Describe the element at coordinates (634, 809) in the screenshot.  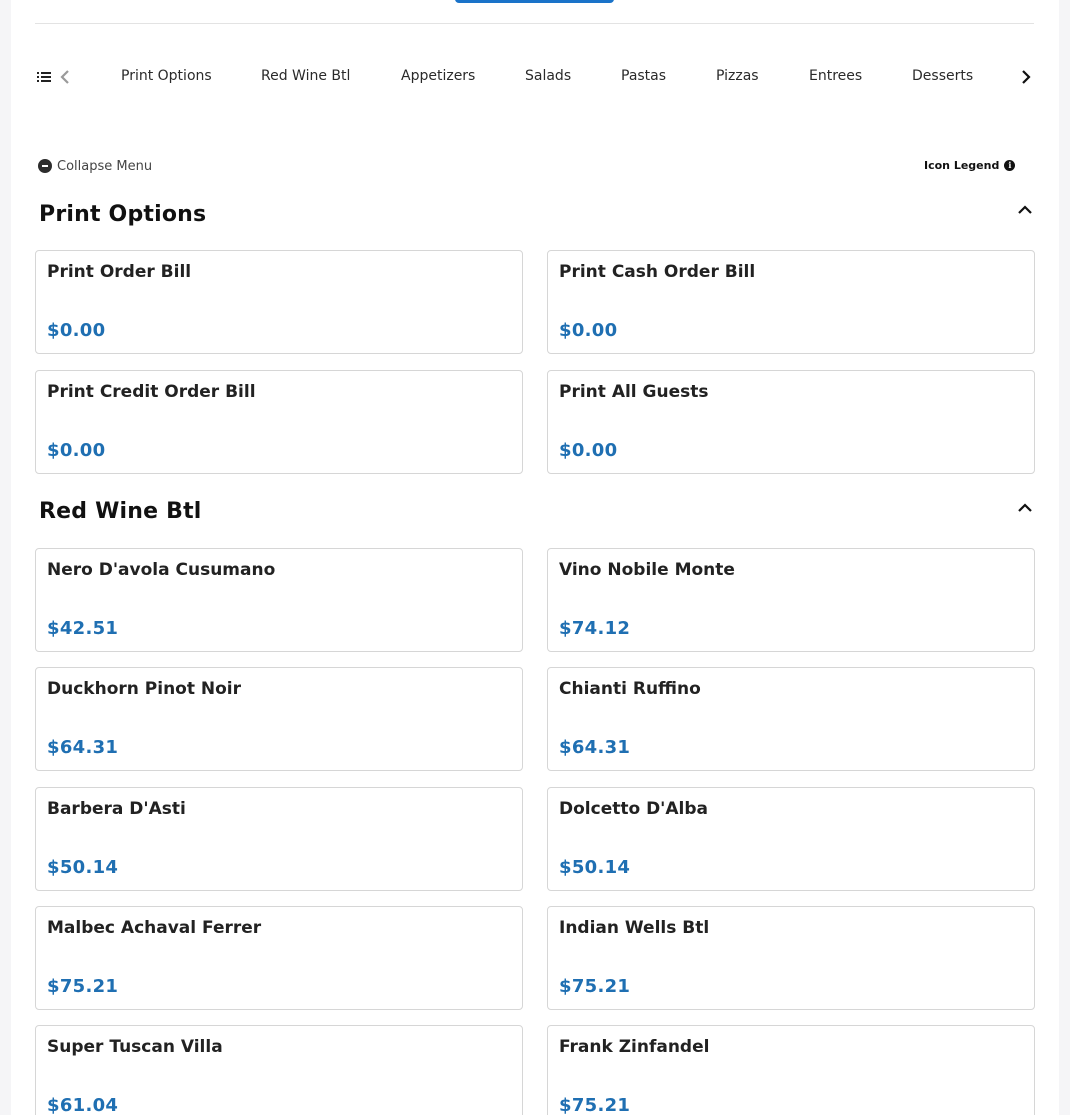
I see `item-name: Dolcetto D'Alba` at that location.